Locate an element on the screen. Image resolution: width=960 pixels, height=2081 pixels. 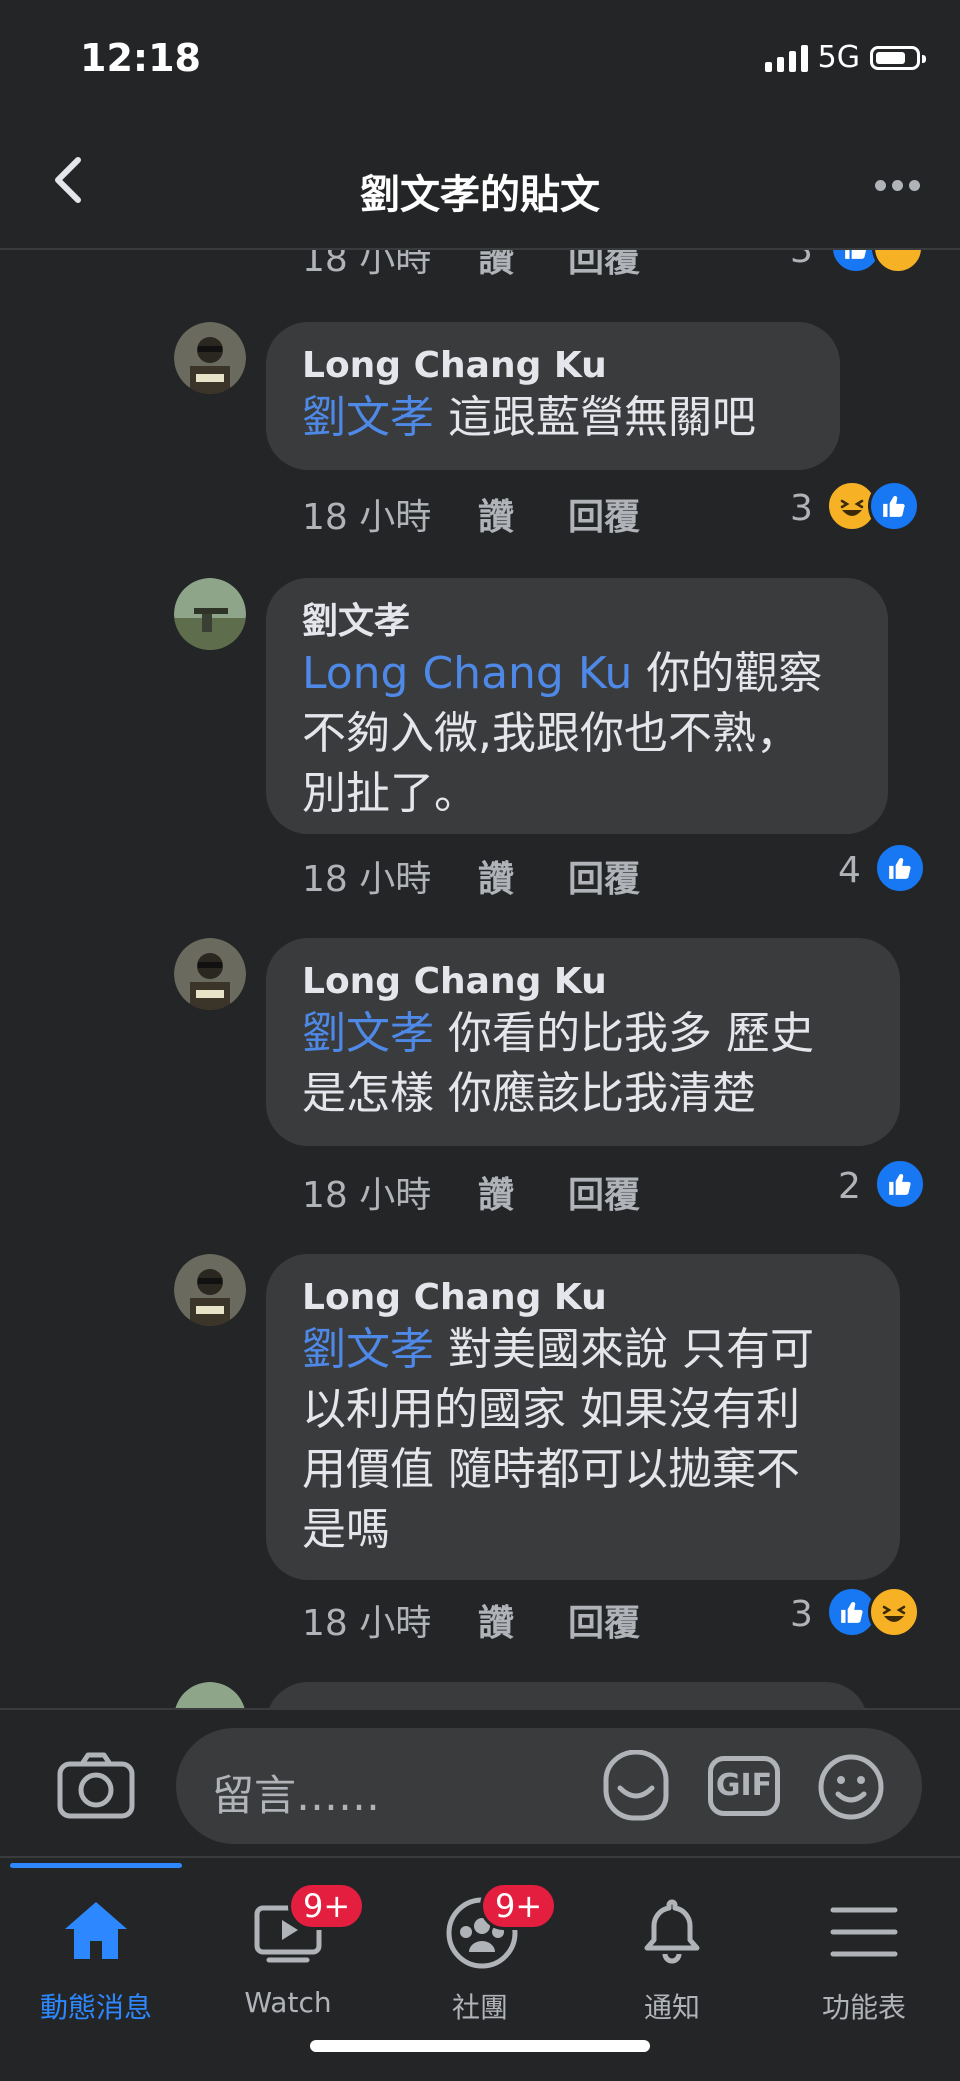
comment-text: 用價值 隨時都可以拋棄不 is located at coordinates (551, 1469).